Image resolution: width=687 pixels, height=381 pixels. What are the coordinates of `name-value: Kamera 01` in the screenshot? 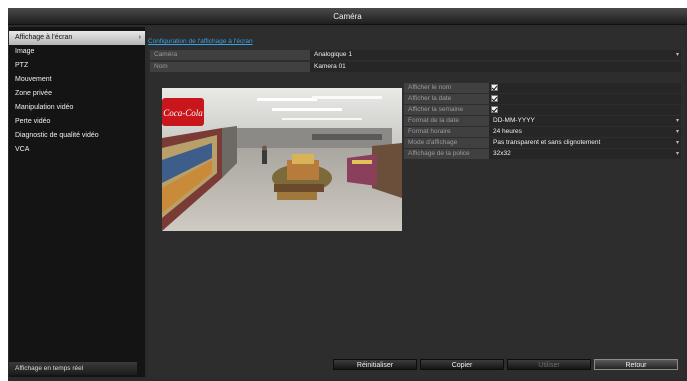 It's located at (495, 67).